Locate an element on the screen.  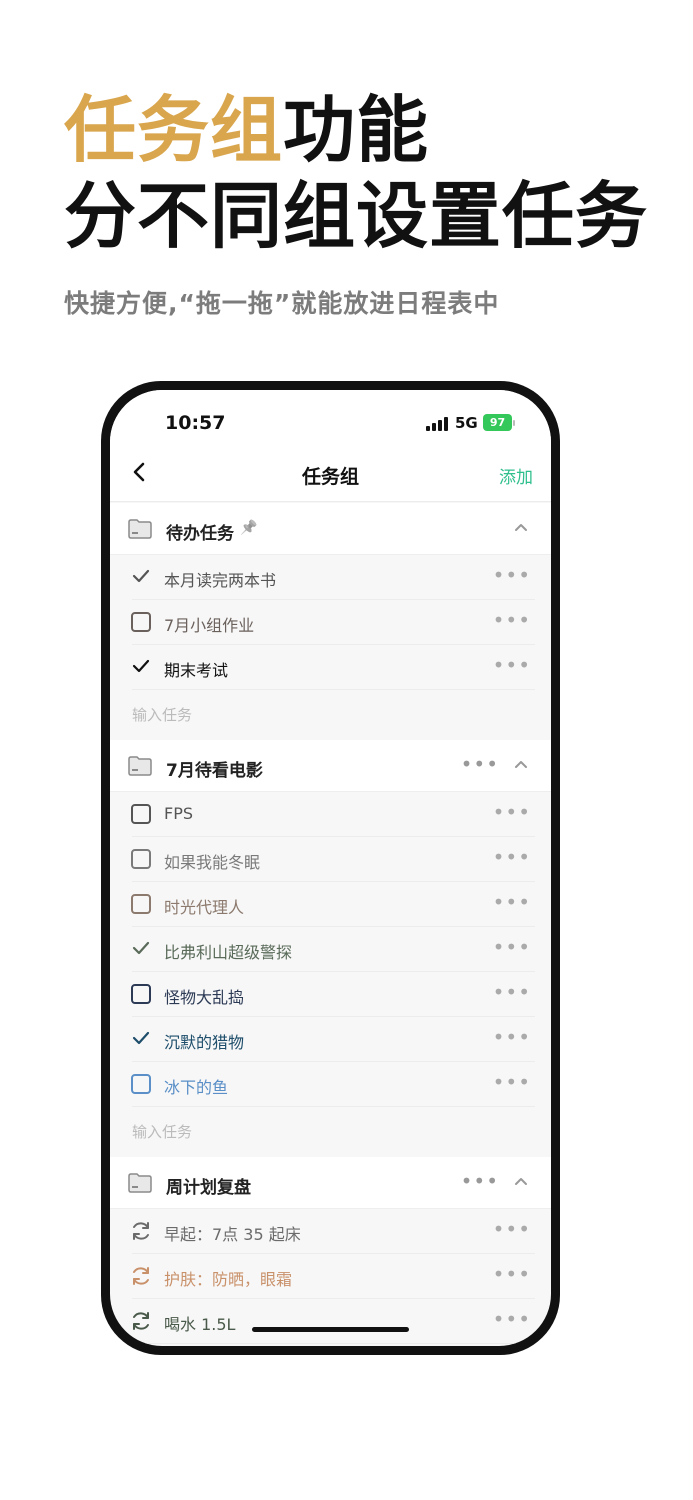
task-row: 早起：7点 35 起床 ••• is located at coordinates (330, 1231).